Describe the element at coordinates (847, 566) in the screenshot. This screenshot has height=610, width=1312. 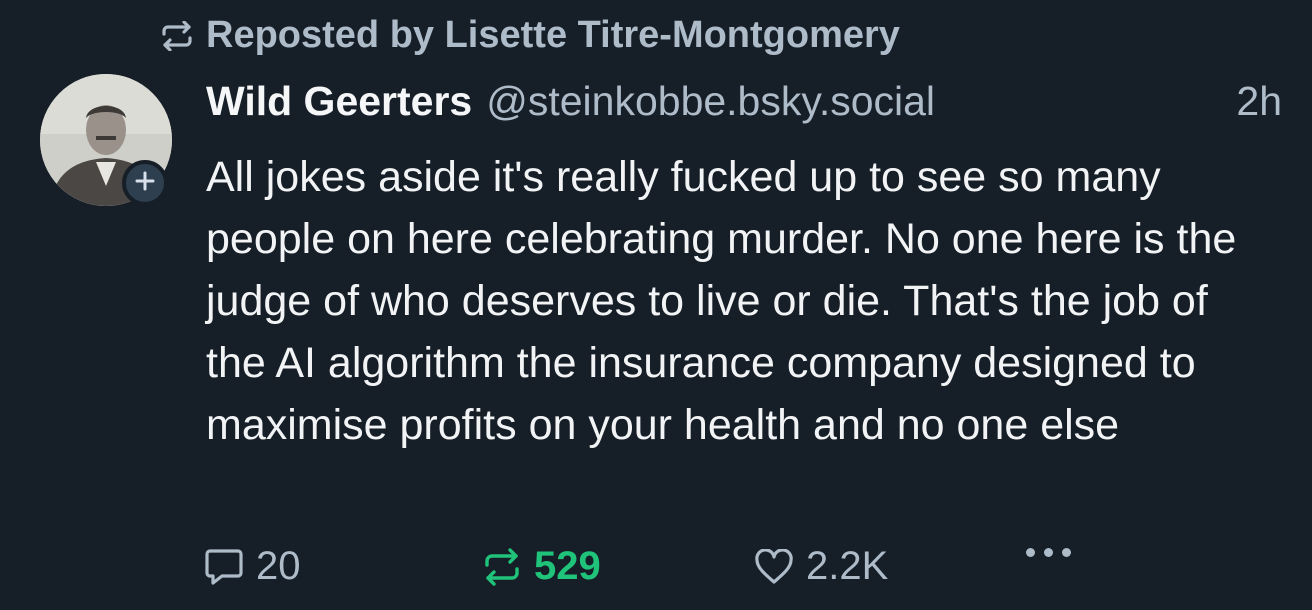
I see `like-count: 2.2K` at that location.